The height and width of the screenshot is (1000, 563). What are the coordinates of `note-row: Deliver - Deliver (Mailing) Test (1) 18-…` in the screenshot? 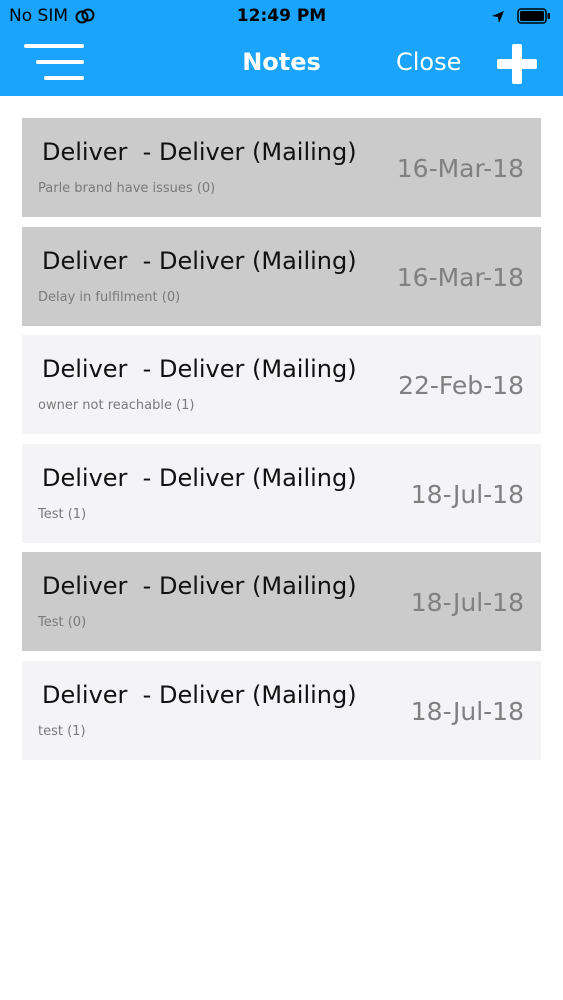 It's located at (281, 493).